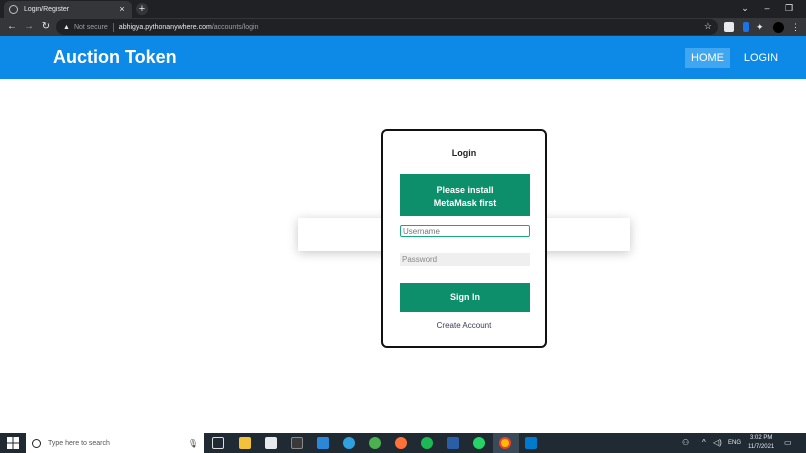  Describe the element at coordinates (193, 443) in the screenshot. I see `microphone-icon: 🎙` at that location.